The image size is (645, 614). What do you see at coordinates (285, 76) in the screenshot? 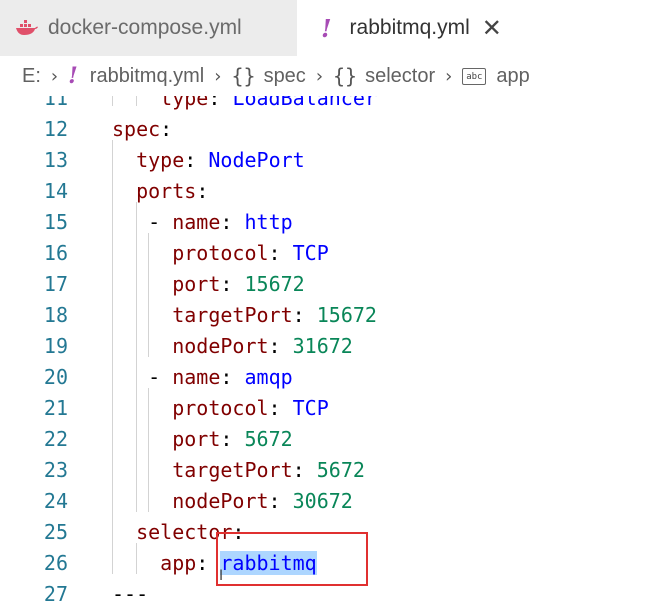
I see `breadcrumb-spec: spec` at bounding box center [285, 76].